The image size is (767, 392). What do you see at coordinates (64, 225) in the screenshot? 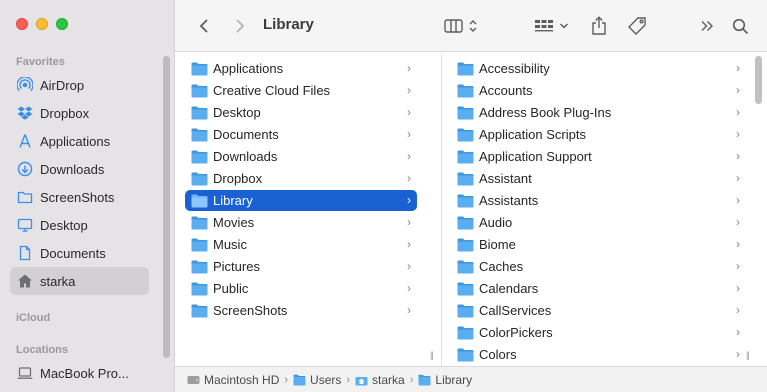
I see `sidebar-item-label: Desktop` at bounding box center [64, 225].